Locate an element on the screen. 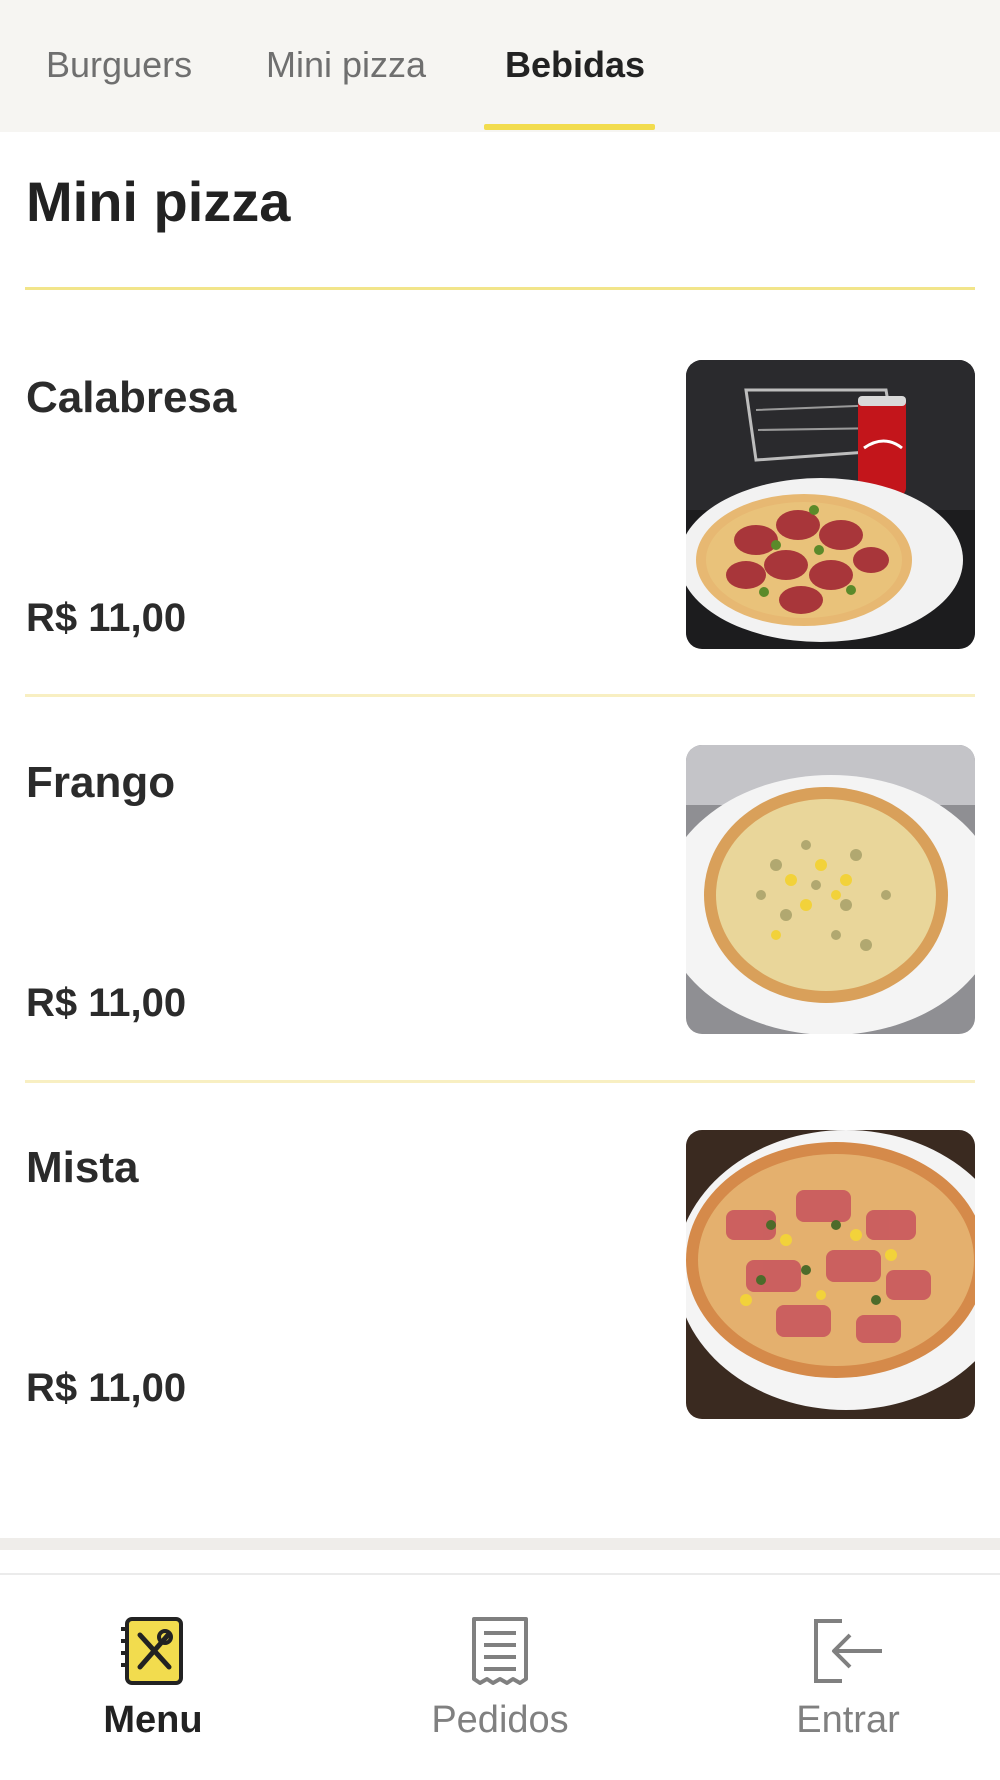 The image size is (1000, 1780). product-name: Calabresa is located at coordinates (131, 397).